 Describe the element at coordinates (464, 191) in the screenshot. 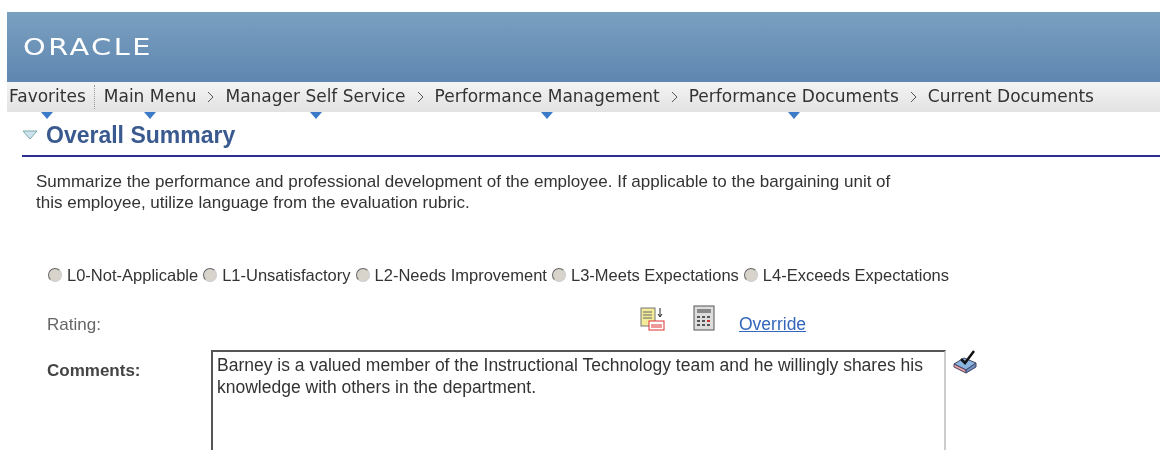

I see `section-description: Summarize the performance and professional development of the employee. If applicable to the bargaining unit of this employee, utilize language from the evaluation rubric.` at that location.